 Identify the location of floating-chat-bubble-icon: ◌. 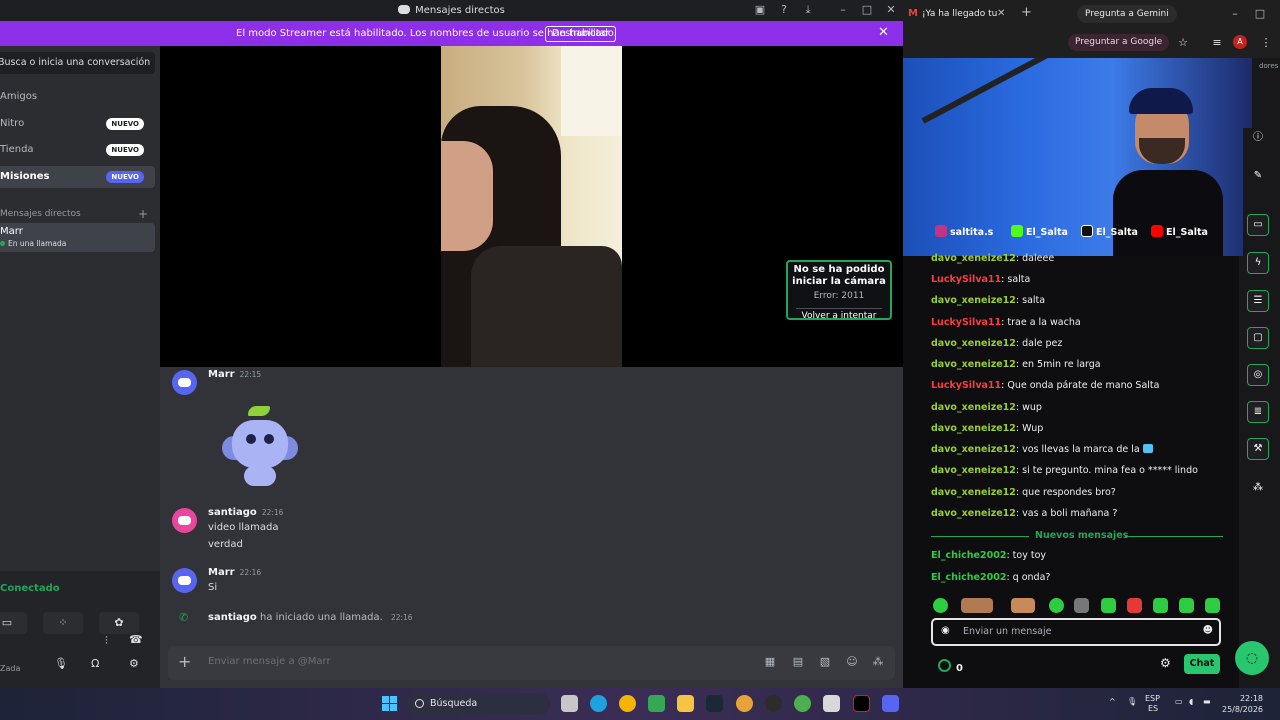
(1252, 658).